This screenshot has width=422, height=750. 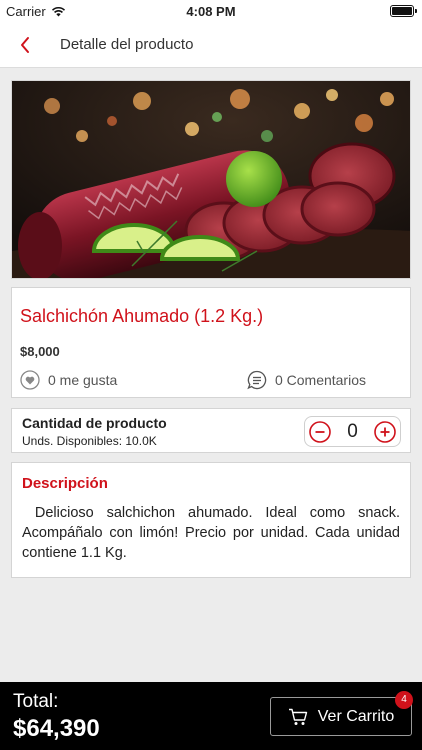 What do you see at coordinates (65, 483) in the screenshot?
I see `description-title: Descripción` at bounding box center [65, 483].